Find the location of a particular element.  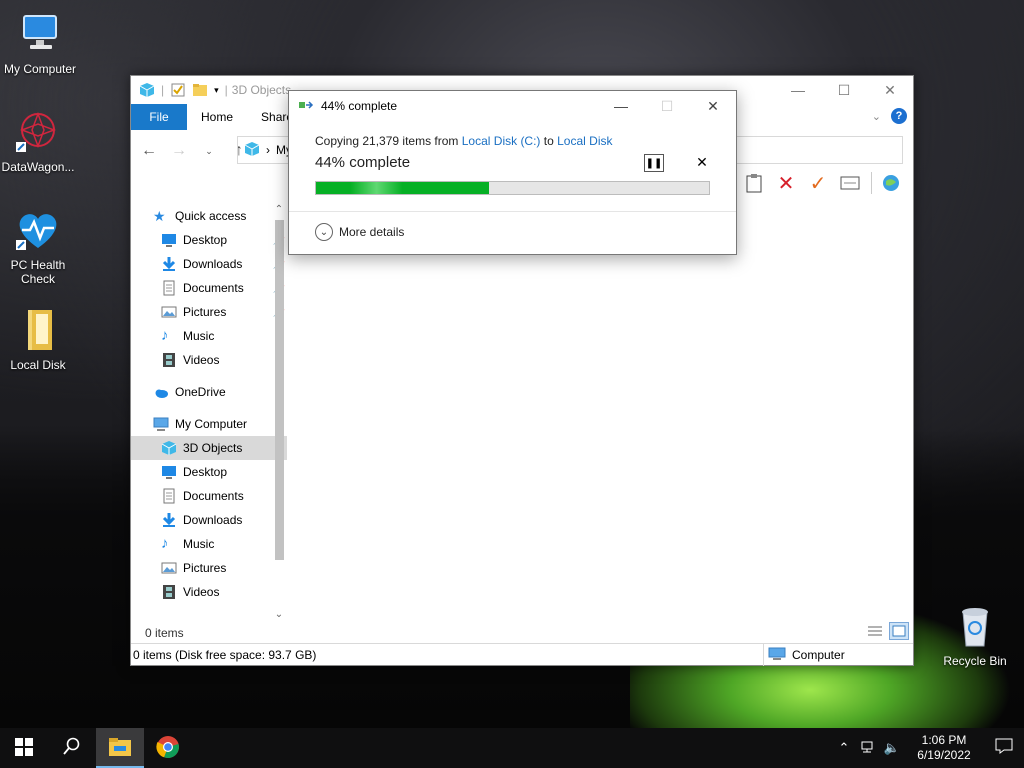

taskbar-file-explorer is located at coordinates (120, 748).